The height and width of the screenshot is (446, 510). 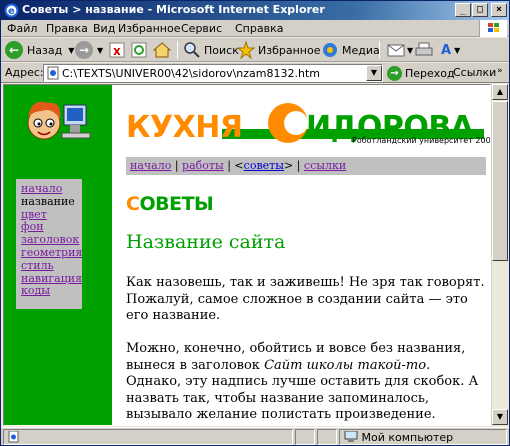 I want to click on forward-dropdown-icon: ▼, so click(x=100, y=50).